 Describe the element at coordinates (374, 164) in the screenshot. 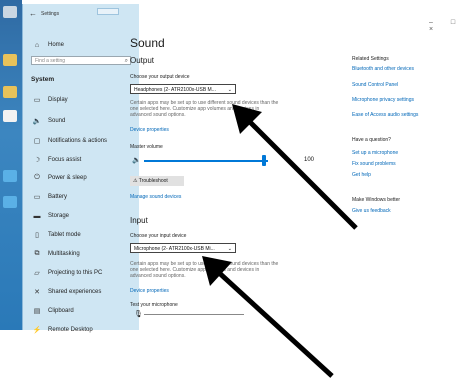

I see `help-link-sound-problems: Fix sound problems` at that location.